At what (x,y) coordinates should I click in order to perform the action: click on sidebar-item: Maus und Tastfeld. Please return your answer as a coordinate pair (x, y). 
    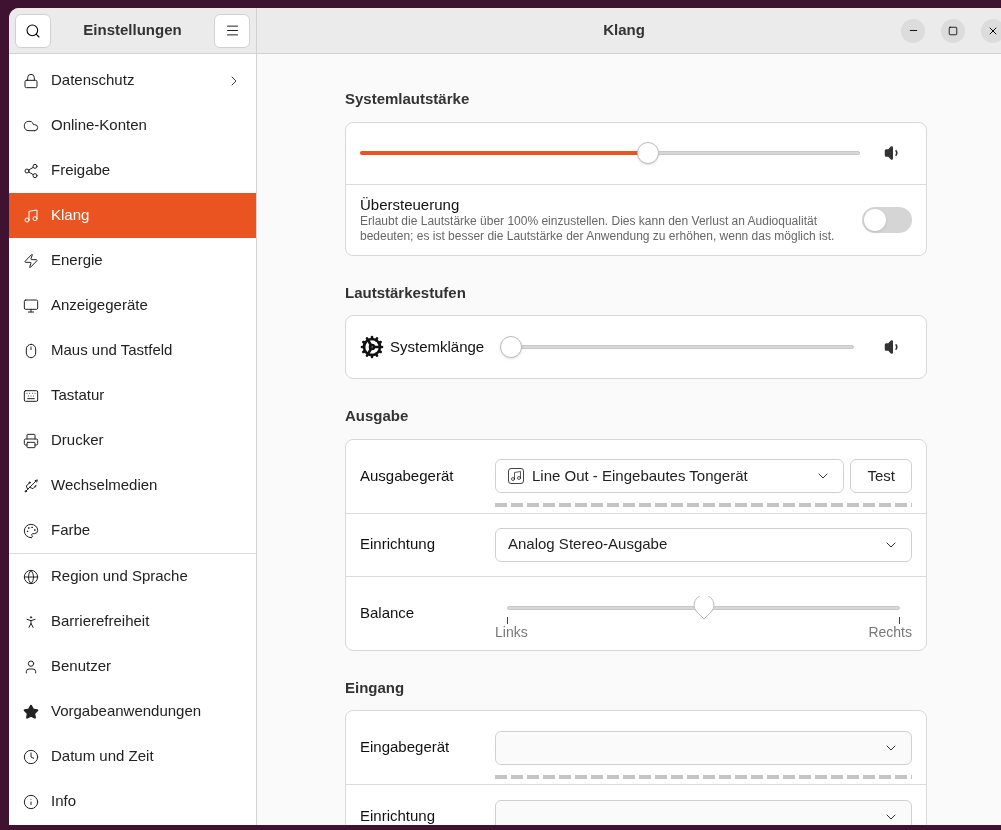
    Looking at the image, I should click on (132, 350).